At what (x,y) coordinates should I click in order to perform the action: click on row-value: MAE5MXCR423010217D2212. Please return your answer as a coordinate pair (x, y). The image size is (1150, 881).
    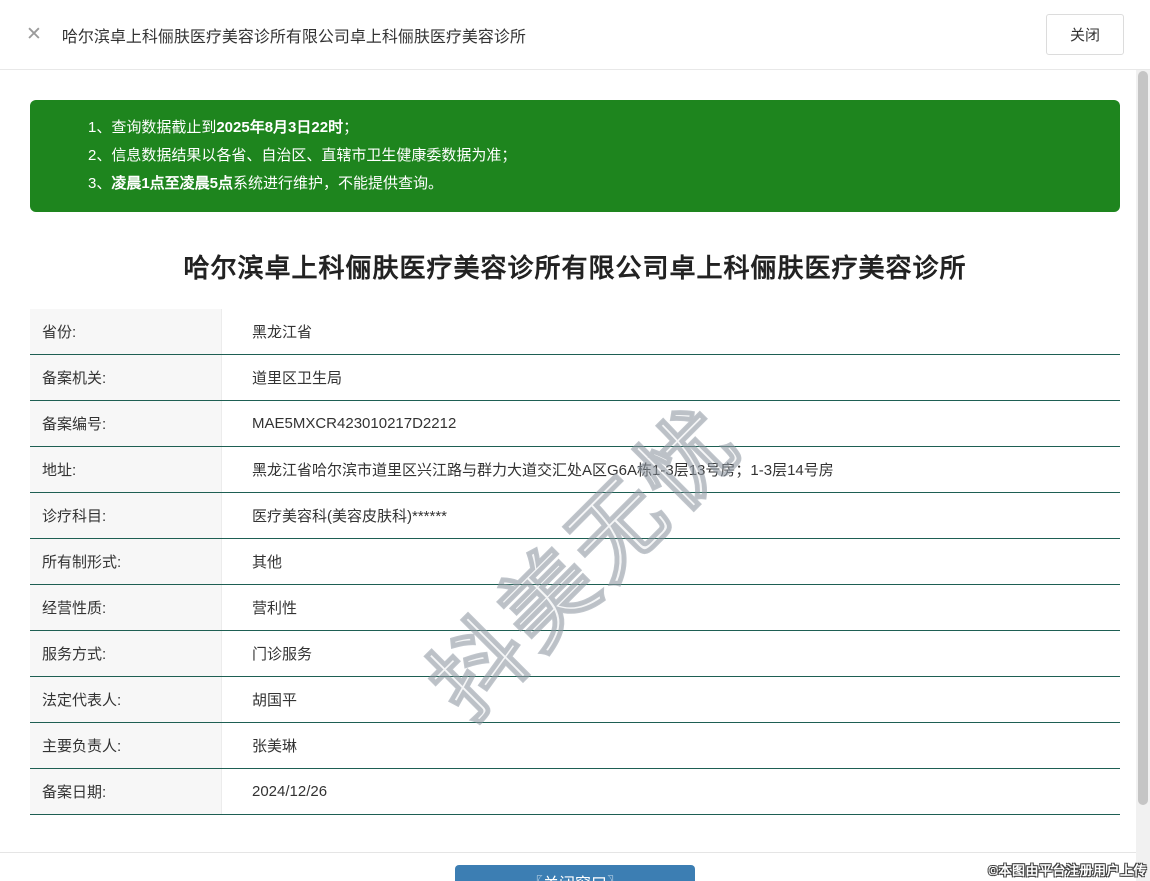
    Looking at the image, I should click on (354, 423).